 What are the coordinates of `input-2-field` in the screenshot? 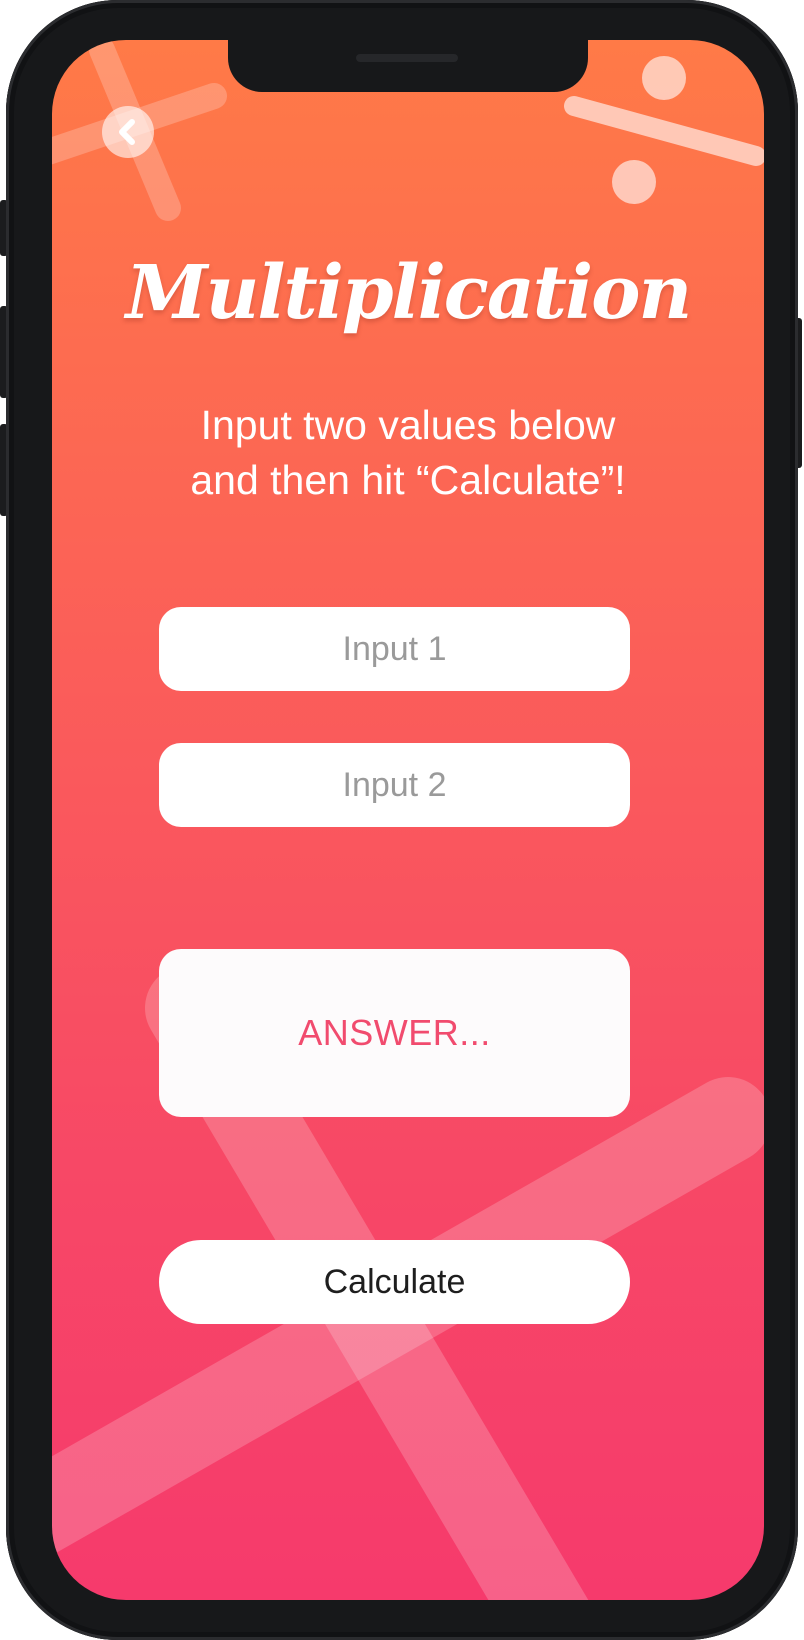 It's located at (394, 785).